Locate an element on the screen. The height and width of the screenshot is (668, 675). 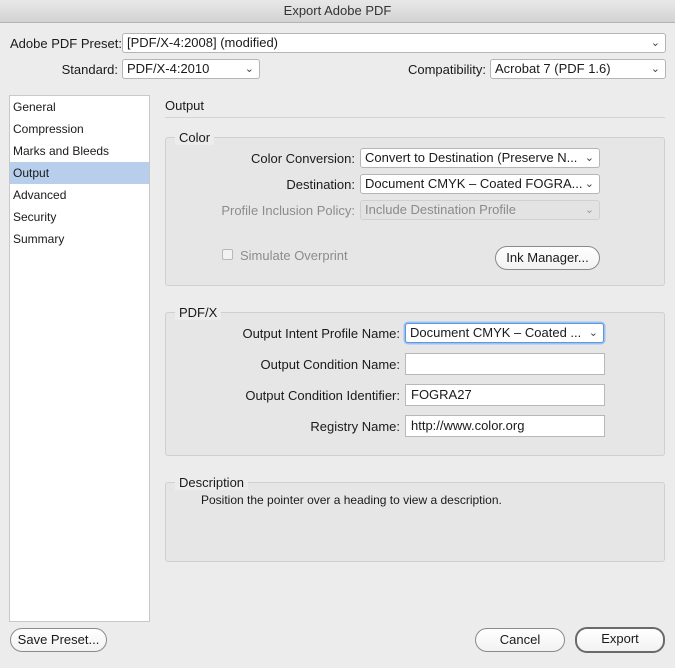
export-button: Export is located at coordinates (620, 640).